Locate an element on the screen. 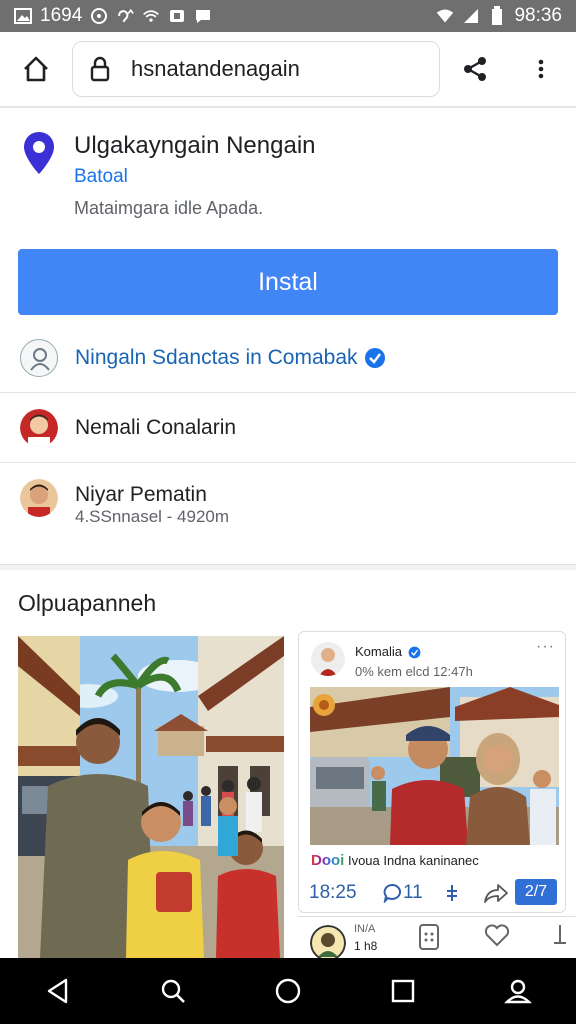  photo-card is located at coordinates (151, 797).